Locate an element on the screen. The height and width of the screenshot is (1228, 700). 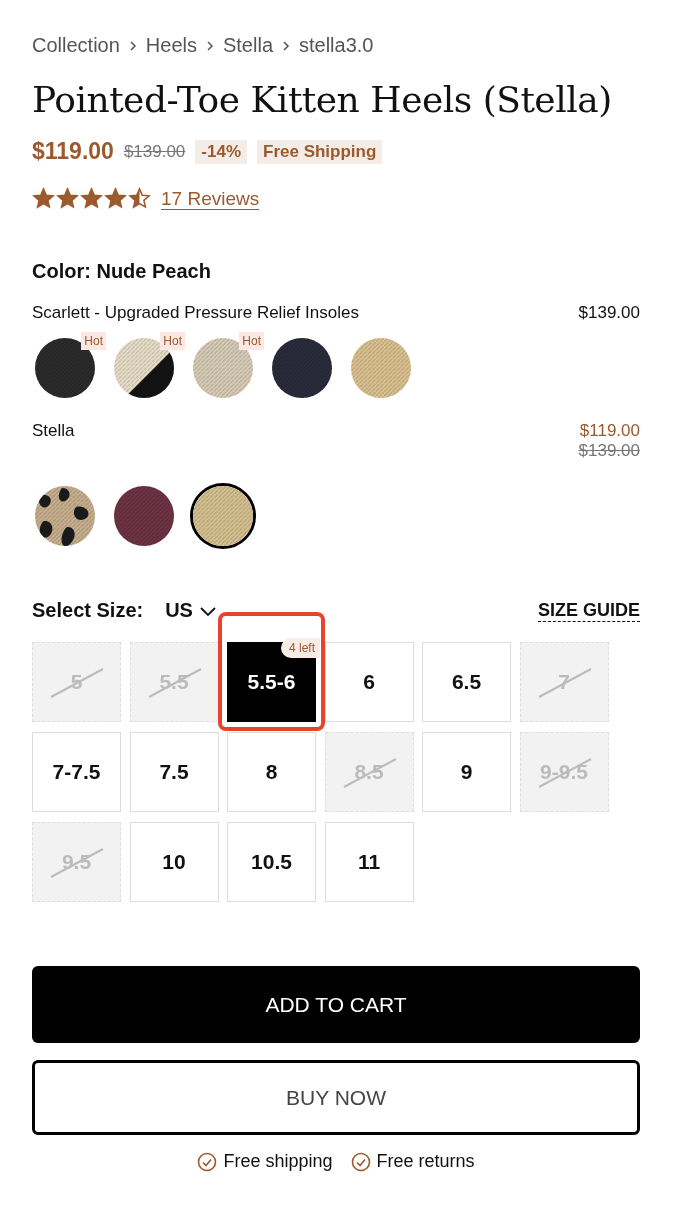
buy-now-button: BUY NOW is located at coordinates (336, 1097).